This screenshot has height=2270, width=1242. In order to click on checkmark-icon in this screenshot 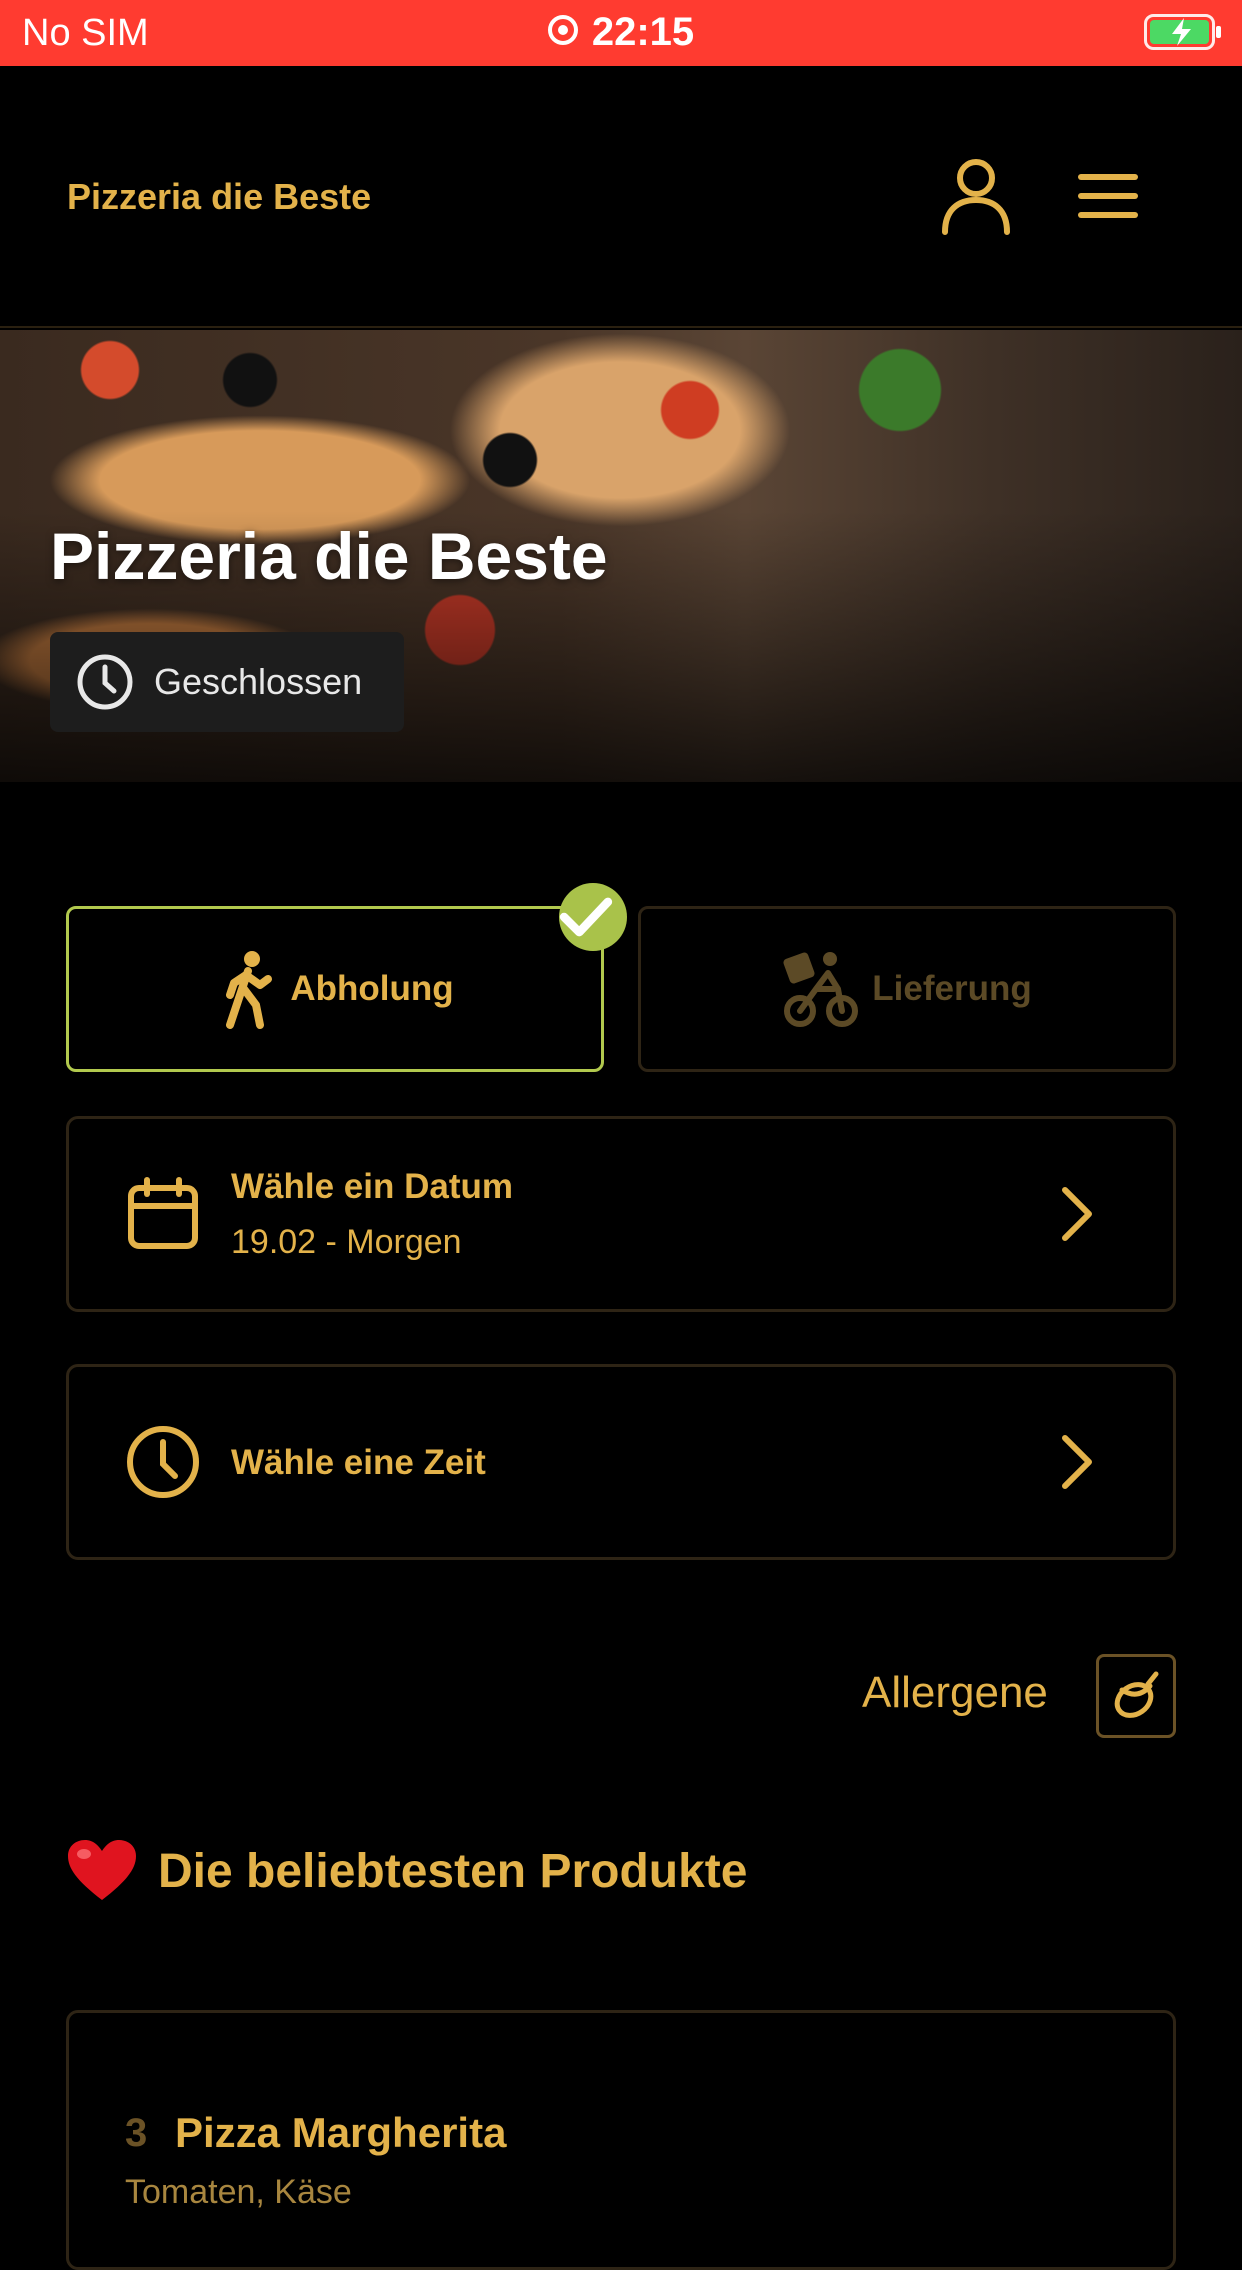, I will do `click(586, 917)`.